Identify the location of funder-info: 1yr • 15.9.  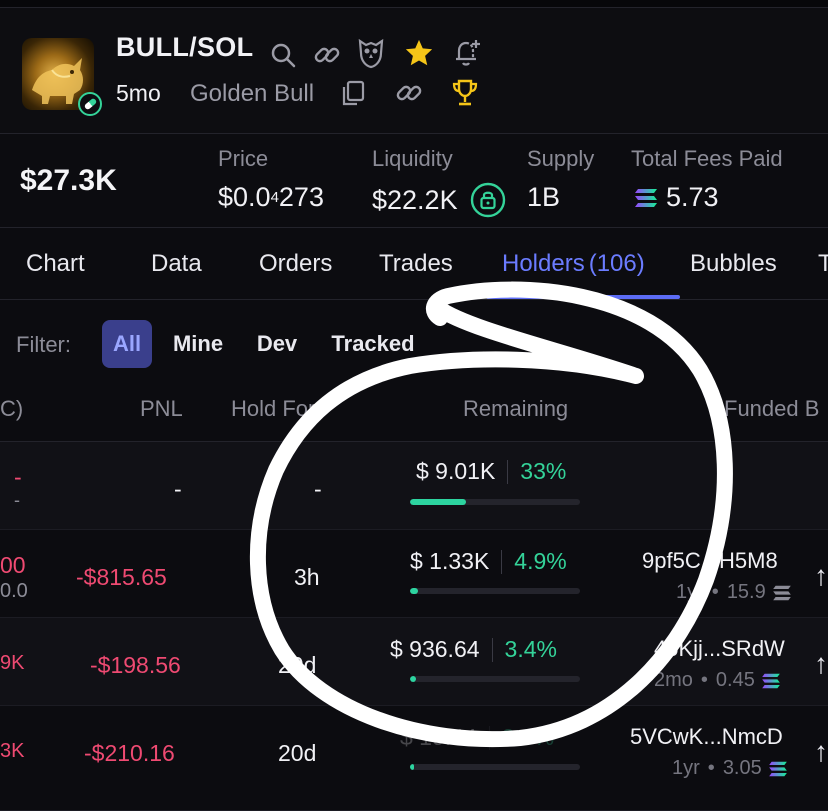
(734, 592).